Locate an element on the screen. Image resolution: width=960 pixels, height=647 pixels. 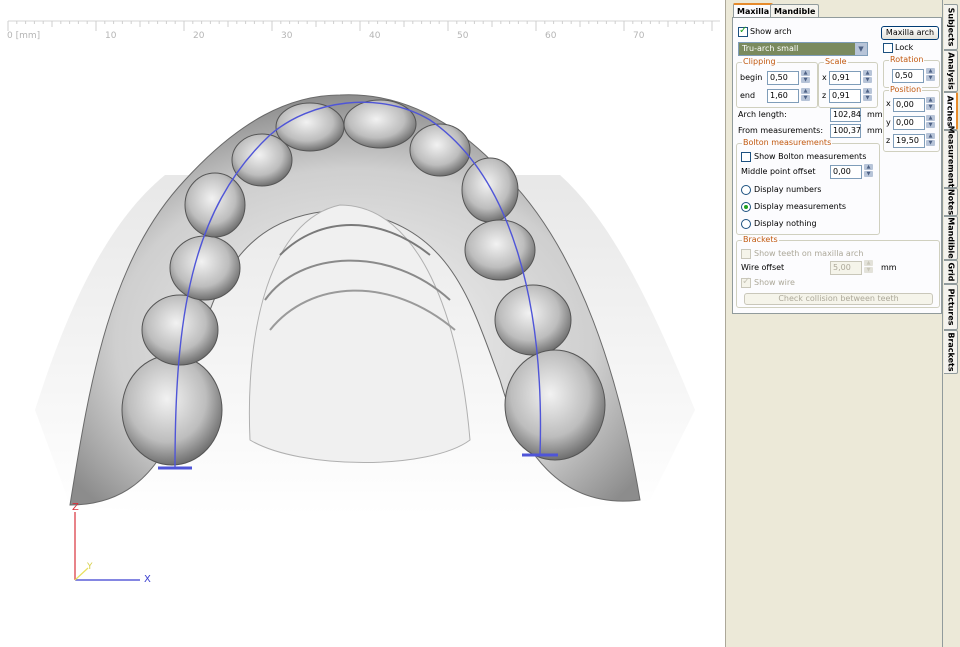
position-z-label: z is located at coordinates (888, 140).